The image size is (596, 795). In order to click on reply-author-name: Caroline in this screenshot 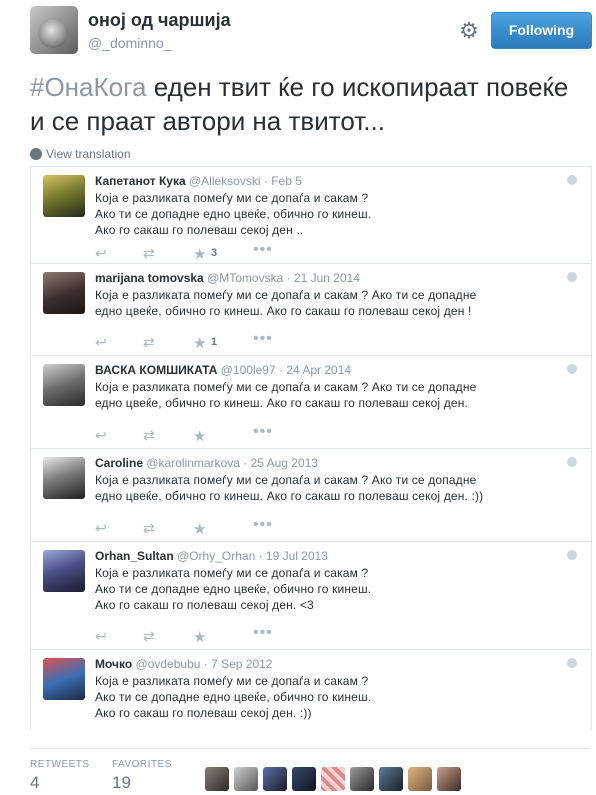, I will do `click(119, 463)`.